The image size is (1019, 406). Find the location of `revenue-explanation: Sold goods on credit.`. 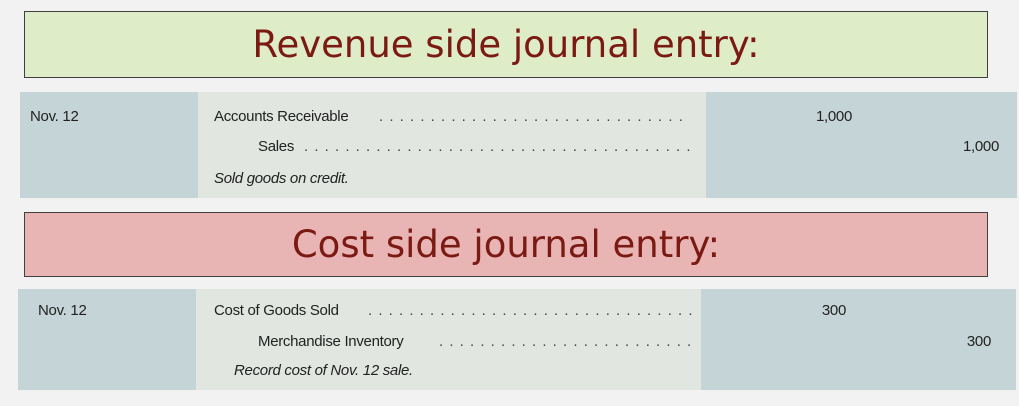

revenue-explanation: Sold goods on credit. is located at coordinates (281, 178).